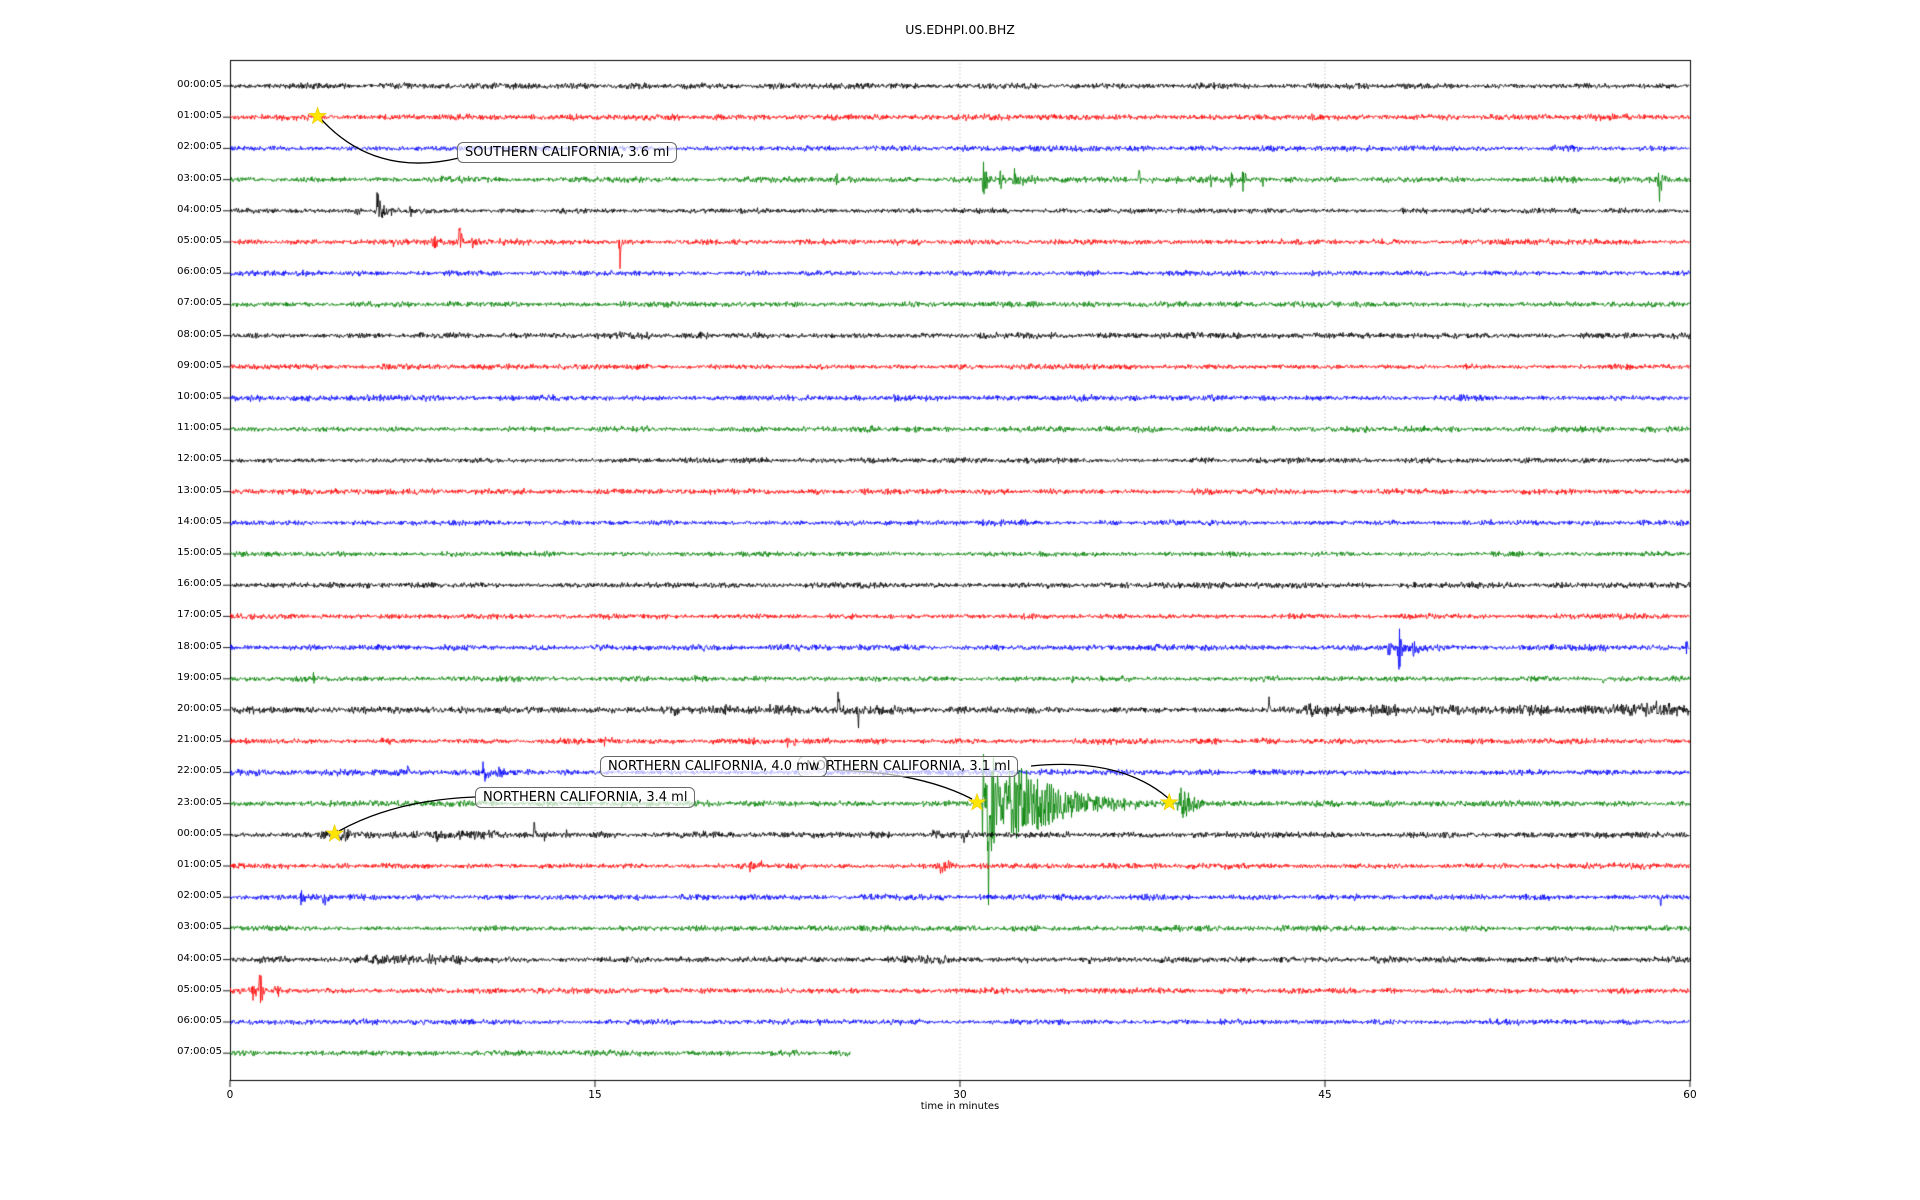  Describe the element at coordinates (585, 797) in the screenshot. I see `event-annotation-label: NORTHERN CALIFORNIA, 3.4 ml` at that location.